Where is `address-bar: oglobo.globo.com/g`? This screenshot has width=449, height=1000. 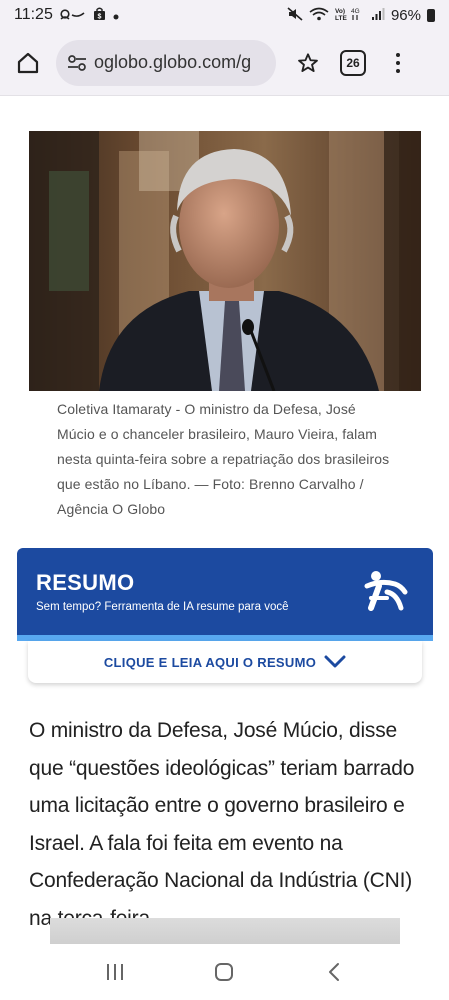
address-bar: oglobo.globo.com/g is located at coordinates (166, 62).